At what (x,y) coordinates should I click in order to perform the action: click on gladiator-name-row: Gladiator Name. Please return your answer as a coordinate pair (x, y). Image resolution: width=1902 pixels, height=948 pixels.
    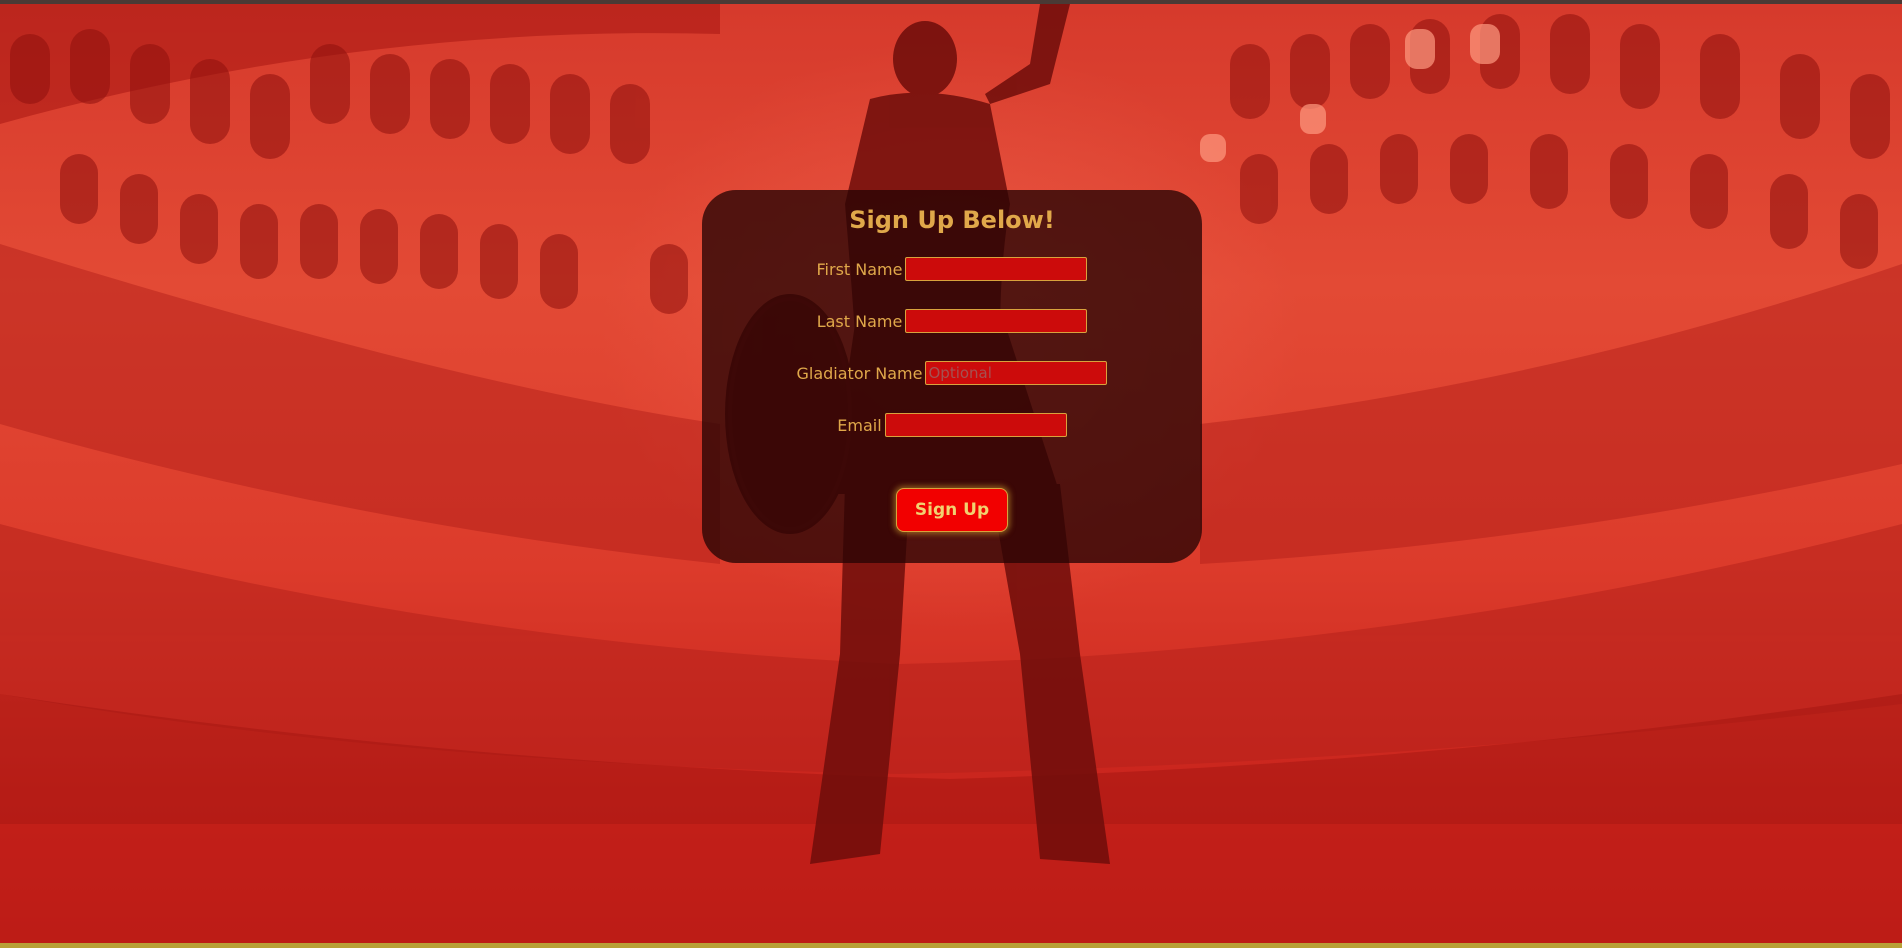
    Looking at the image, I should click on (952, 373).